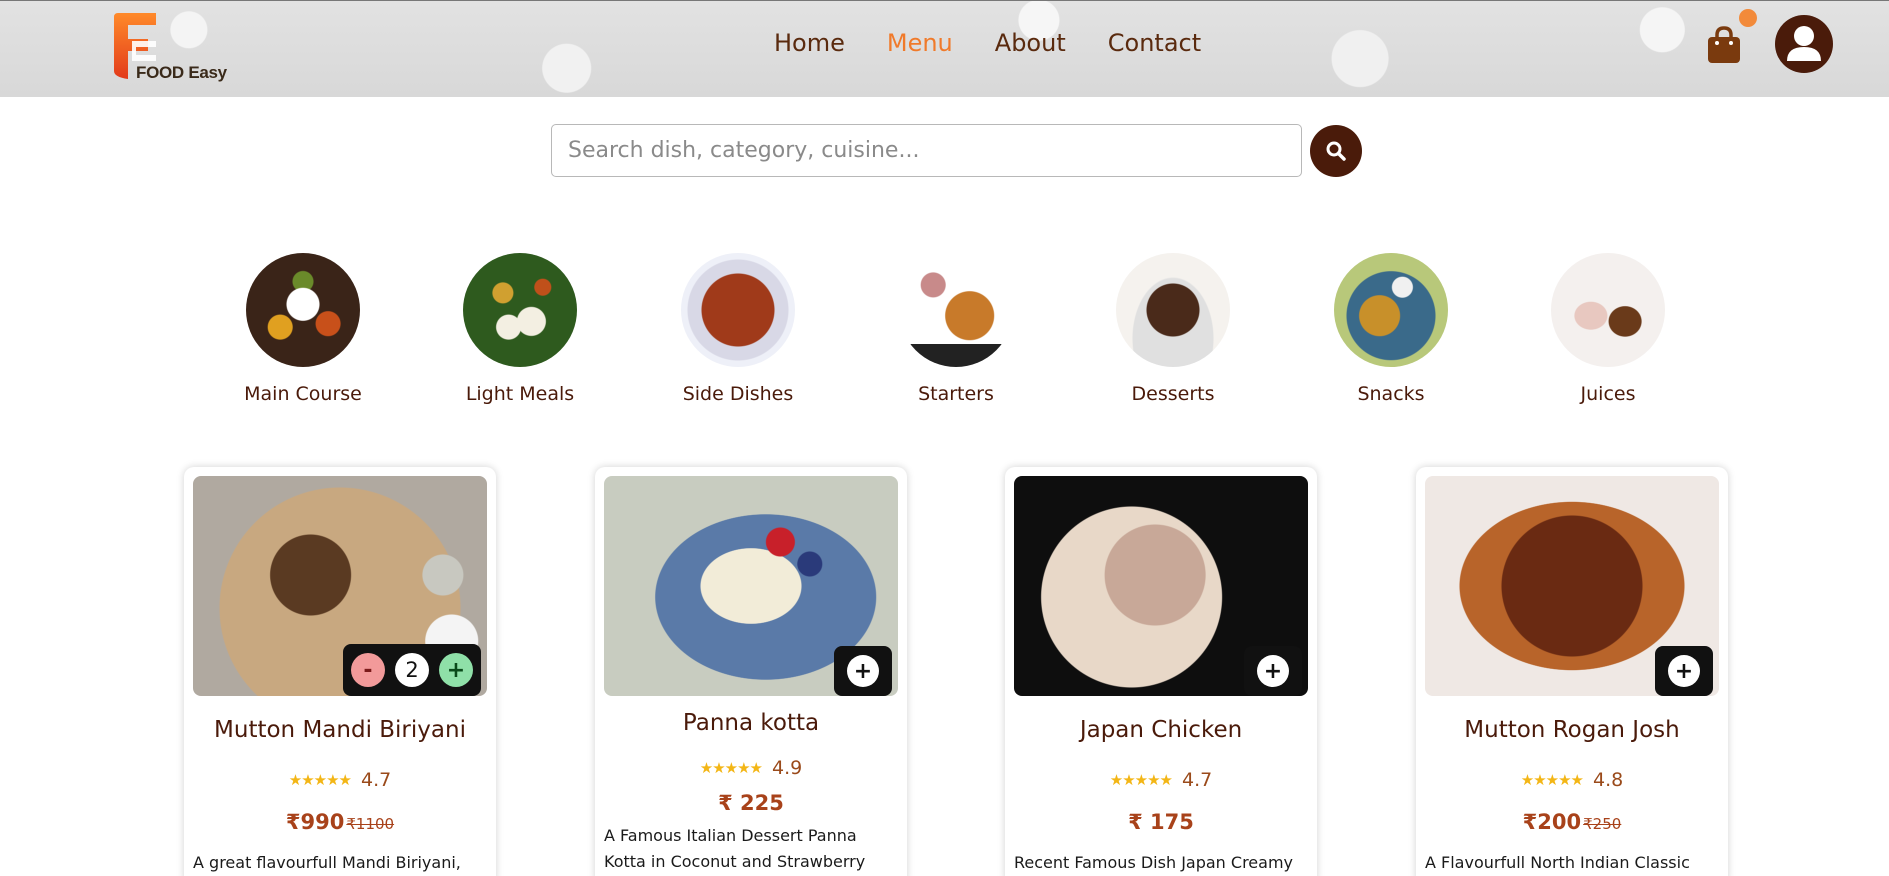 The width and height of the screenshot is (1889, 876). I want to click on product-description: A great flavourfull Mandi Biriyani,, so click(327, 862).